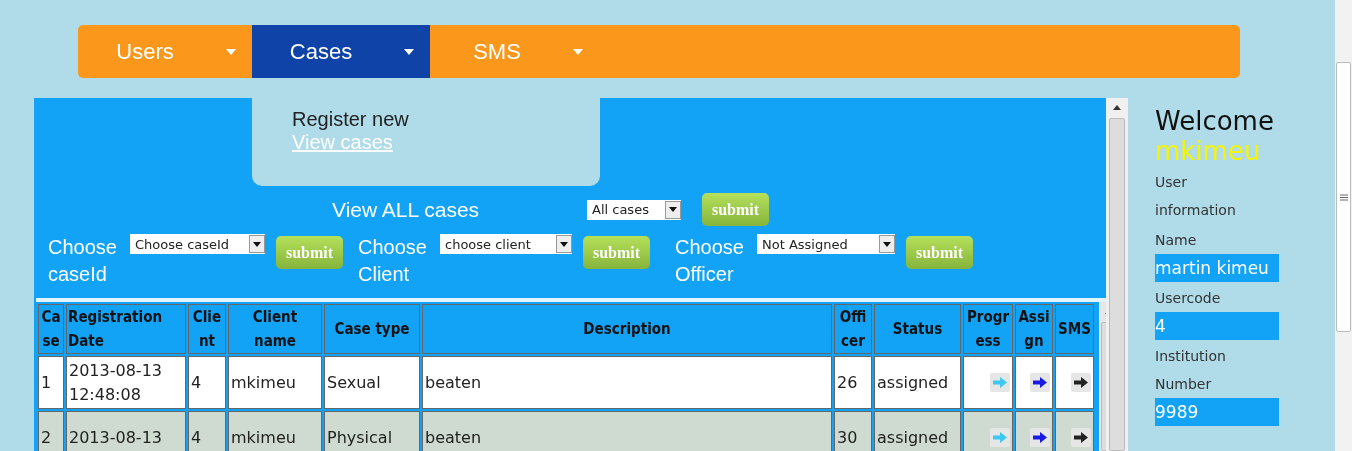 Image resolution: width=1352 pixels, height=451 pixels. I want to click on nav-tab: Users, so click(165, 51).